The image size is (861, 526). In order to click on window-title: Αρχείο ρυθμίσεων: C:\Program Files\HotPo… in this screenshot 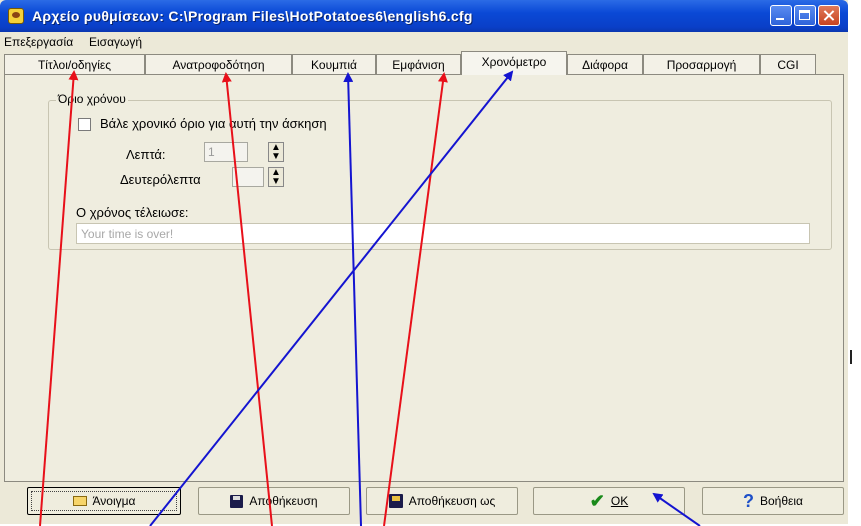, I will do `click(252, 16)`.